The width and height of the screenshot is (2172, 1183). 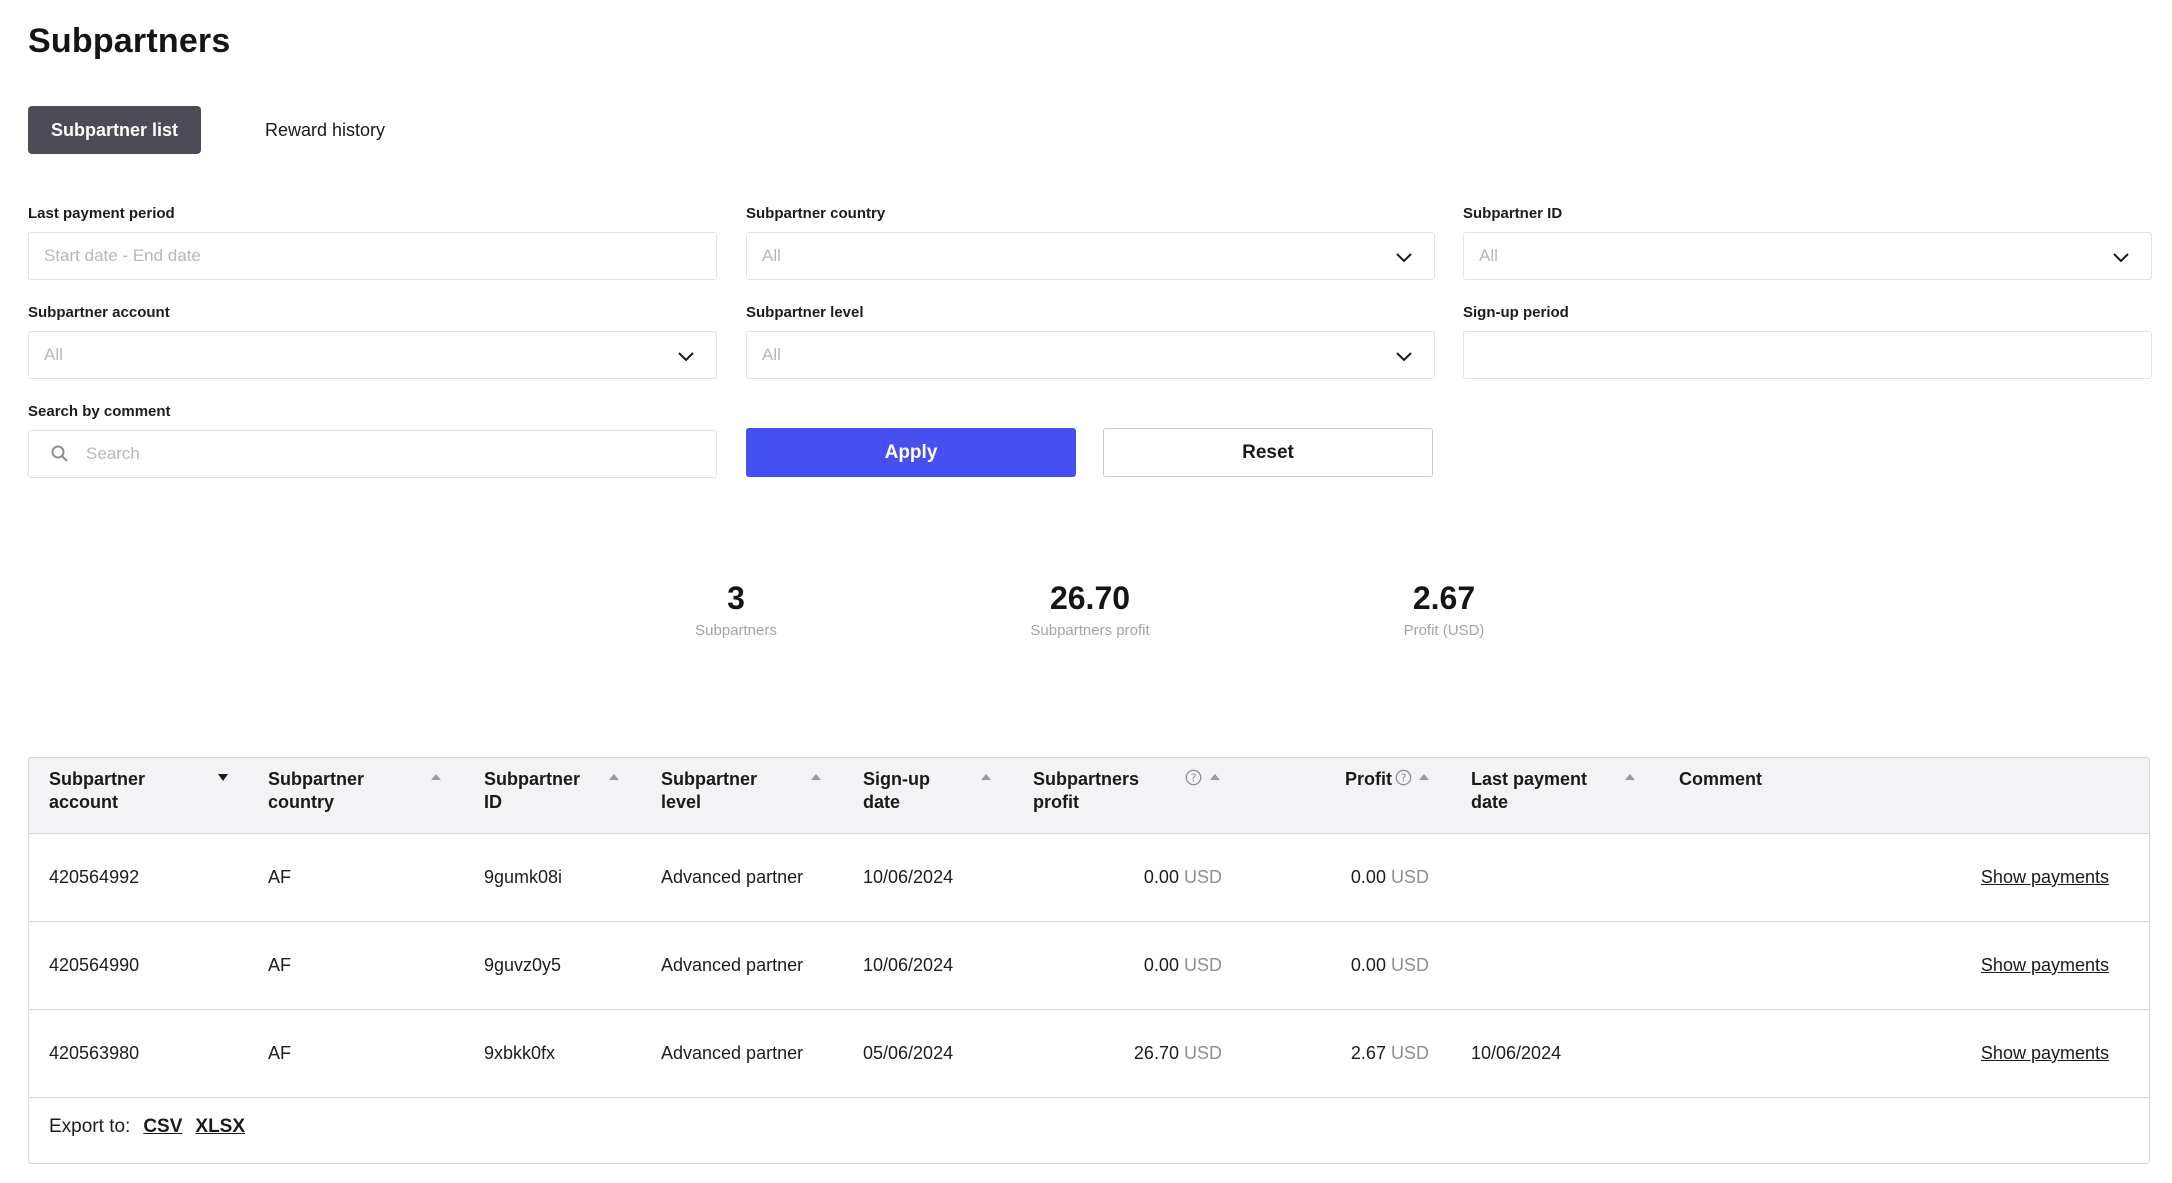 I want to click on stat-label: Profit (USD), so click(x=1444, y=630).